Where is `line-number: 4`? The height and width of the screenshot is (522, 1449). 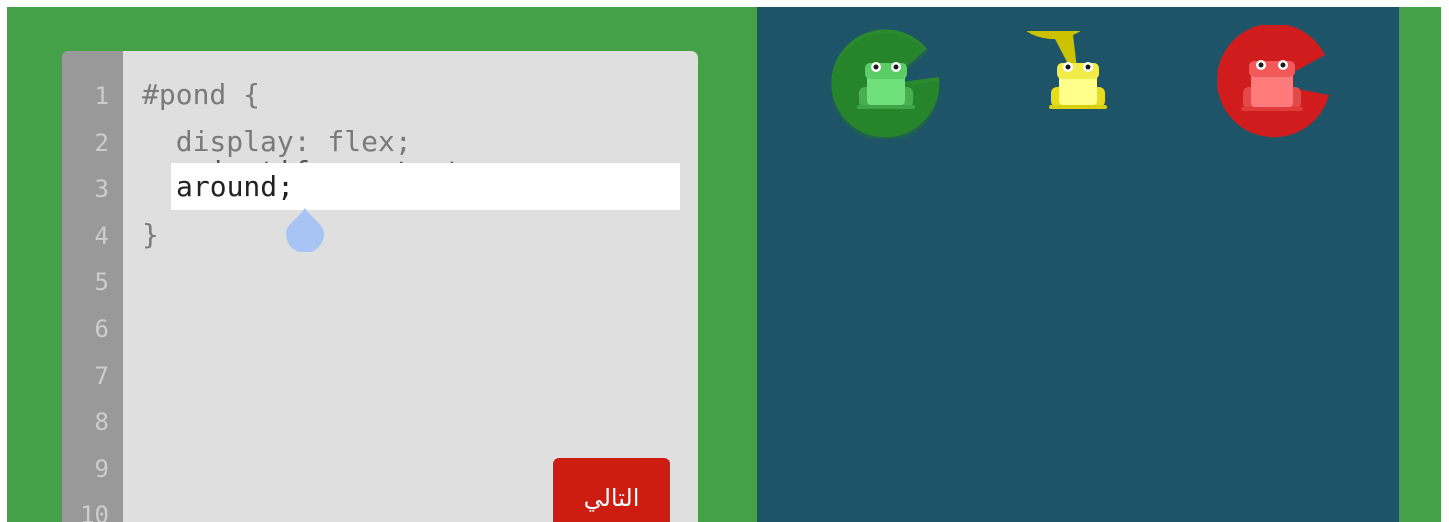 line-number: 4 is located at coordinates (101, 236).